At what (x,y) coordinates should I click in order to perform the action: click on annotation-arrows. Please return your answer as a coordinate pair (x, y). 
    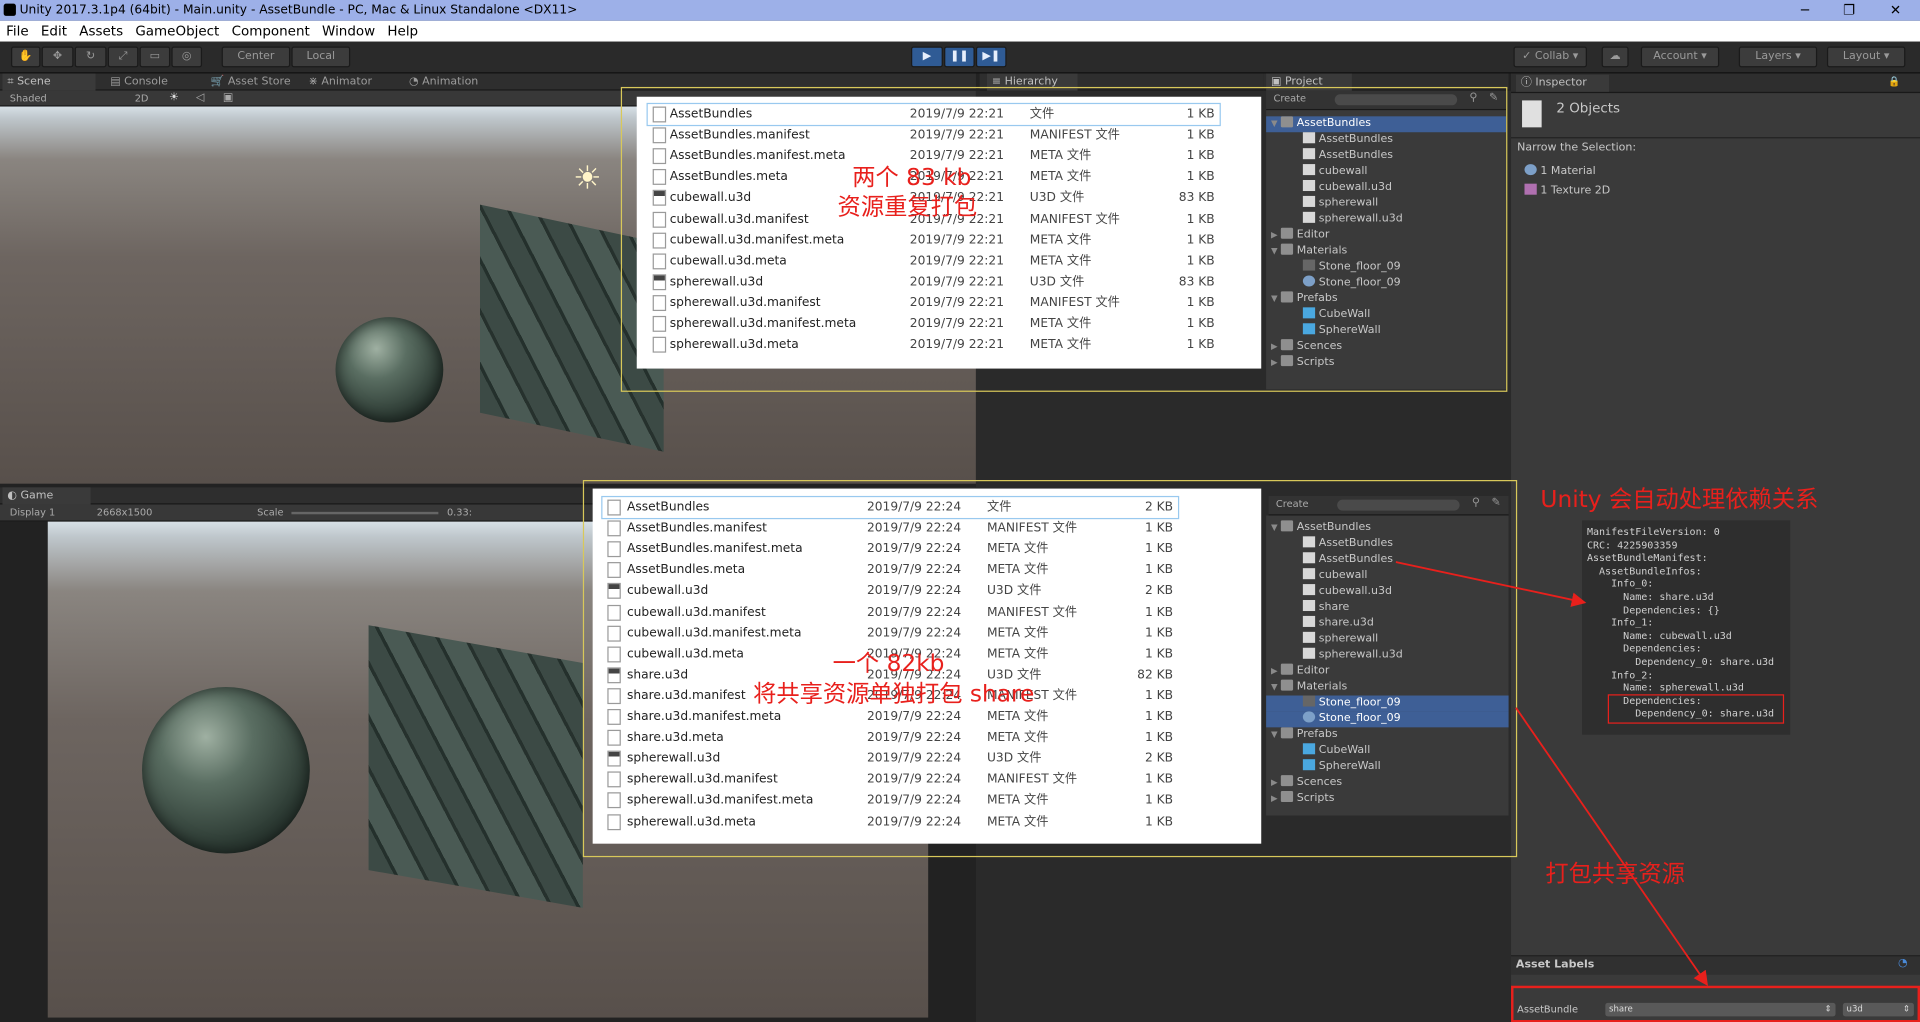
    Looking at the image, I should click on (1551, 774).